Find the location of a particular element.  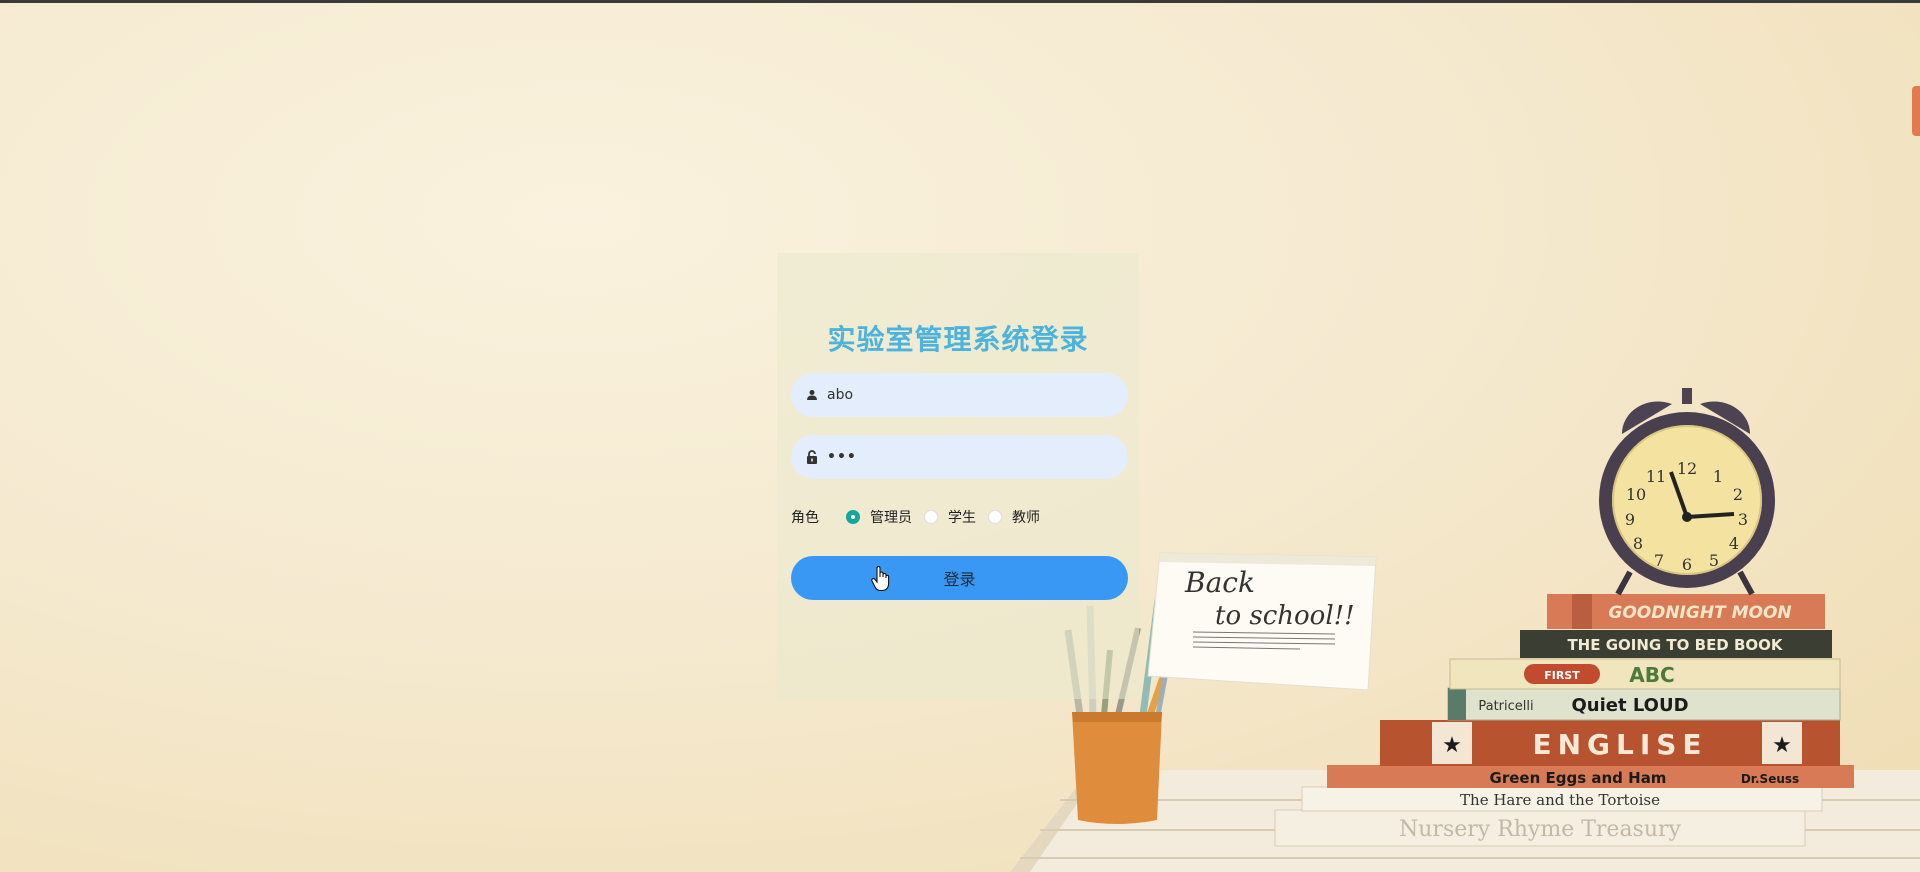

svg-text: 6 is located at coordinates (1687, 564).